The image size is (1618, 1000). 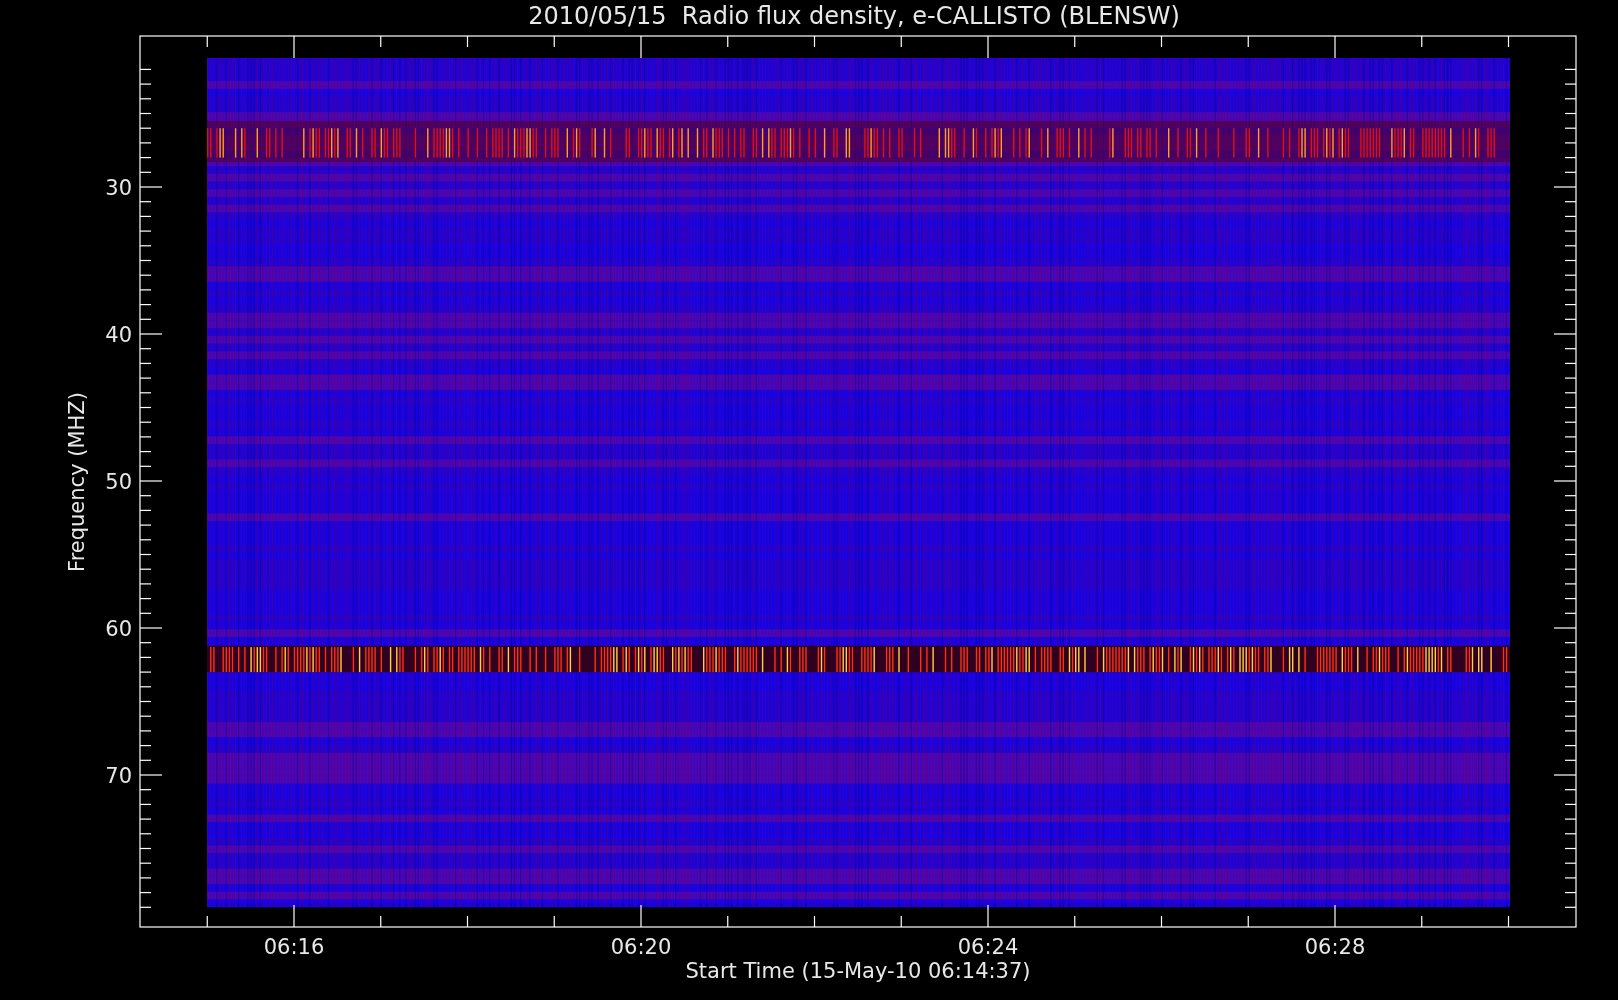 I want to click on x-axis-label: Start Time (15-May-10 06:14:37), so click(x=858, y=971).